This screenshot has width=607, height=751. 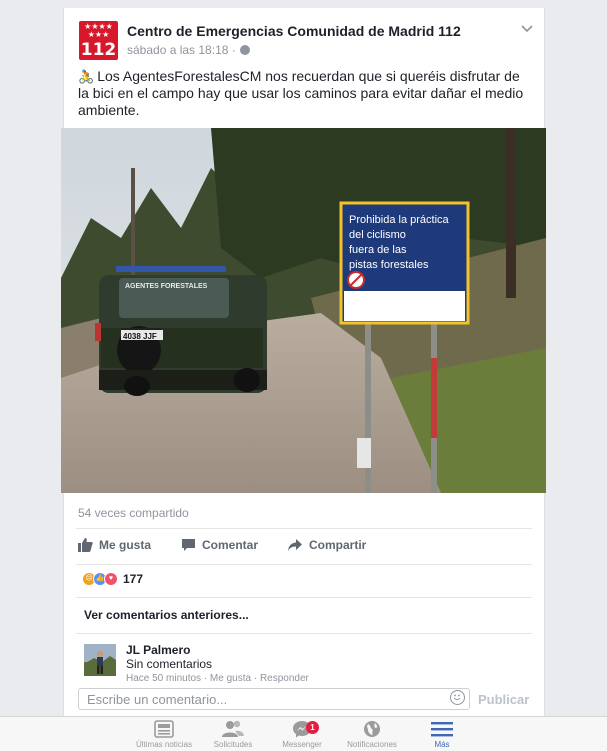 I want to click on nav-notifications: Notificaciones, so click(x=372, y=734).